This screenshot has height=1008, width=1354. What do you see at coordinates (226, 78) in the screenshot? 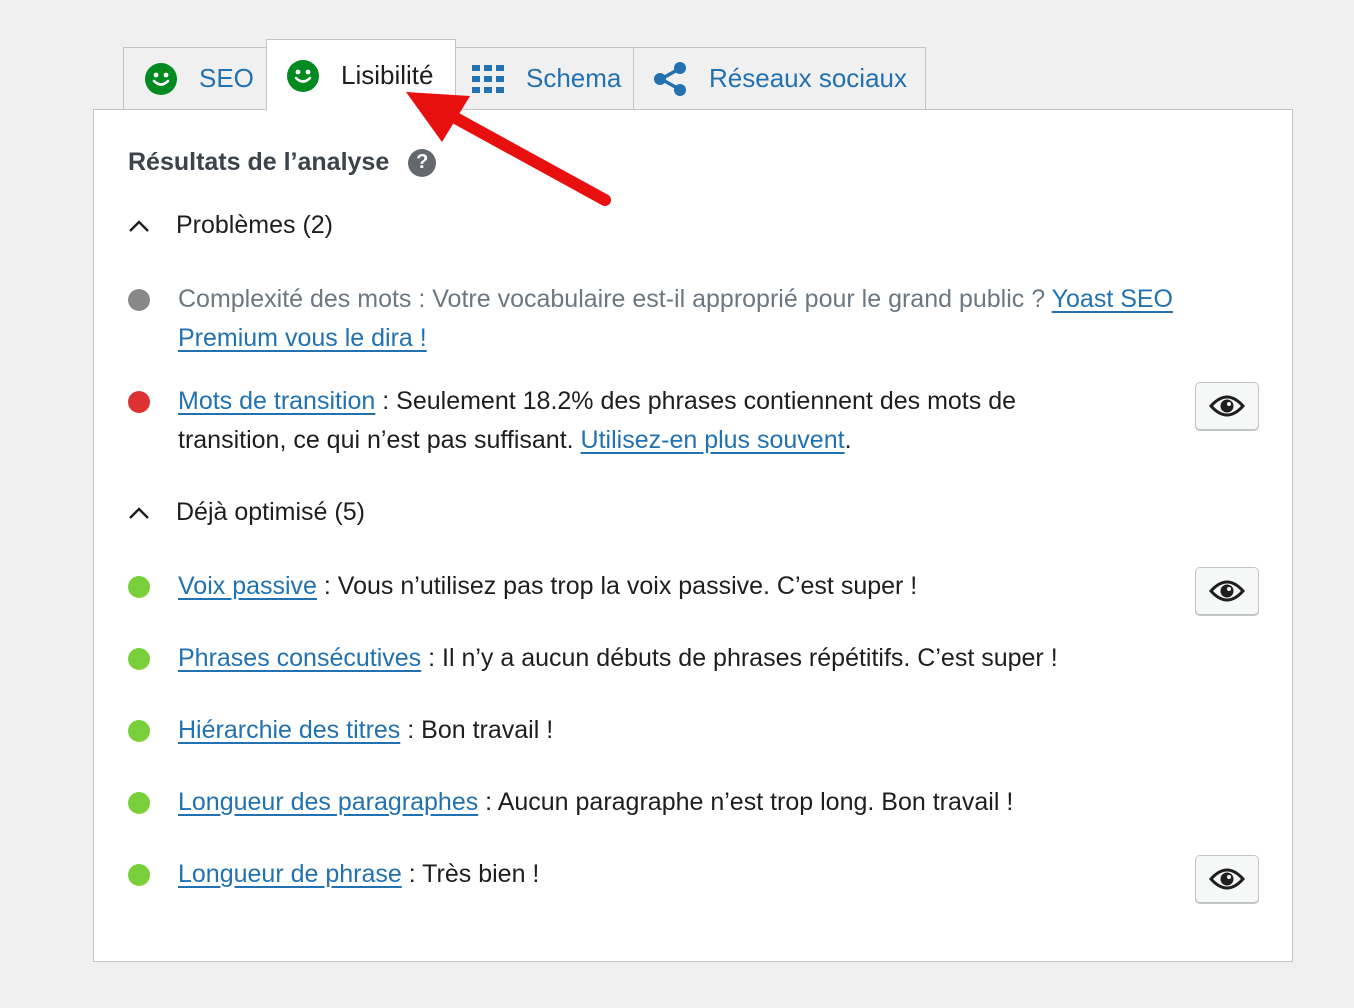
I see `tab-label: SEO` at bounding box center [226, 78].